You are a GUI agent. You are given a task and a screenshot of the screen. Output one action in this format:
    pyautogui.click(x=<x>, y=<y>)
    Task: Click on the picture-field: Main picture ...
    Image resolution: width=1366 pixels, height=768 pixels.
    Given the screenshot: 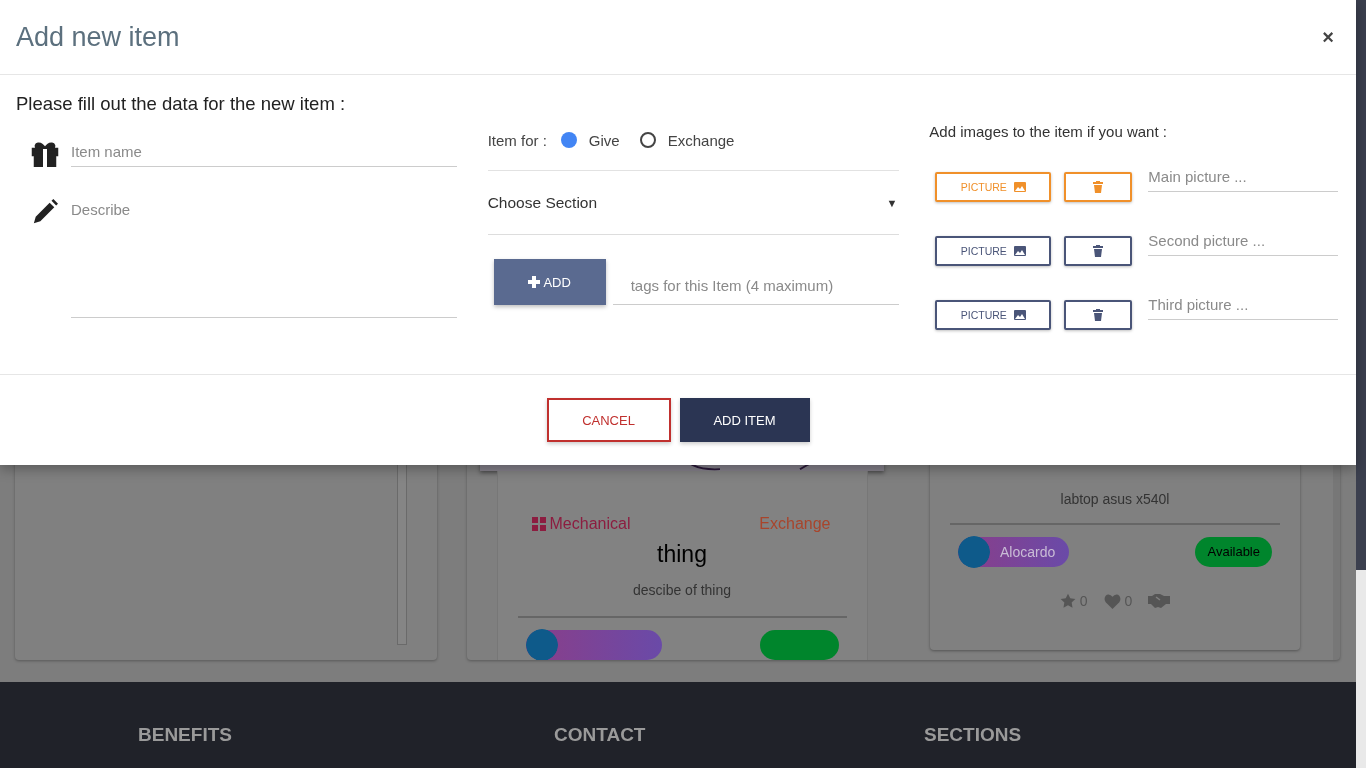 What is the action you would take?
    pyautogui.click(x=1243, y=177)
    